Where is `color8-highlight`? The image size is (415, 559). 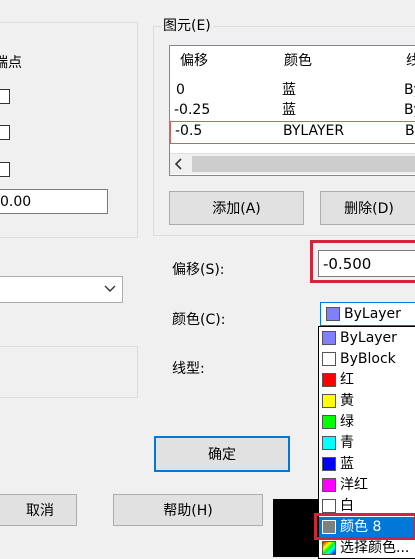
color8-highlight is located at coordinates (364, 526).